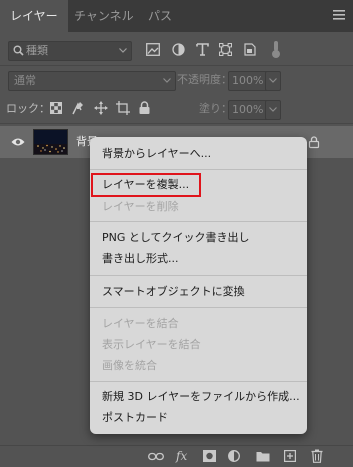 The height and width of the screenshot is (467, 353). I want to click on lock-position-icon, so click(101, 108).